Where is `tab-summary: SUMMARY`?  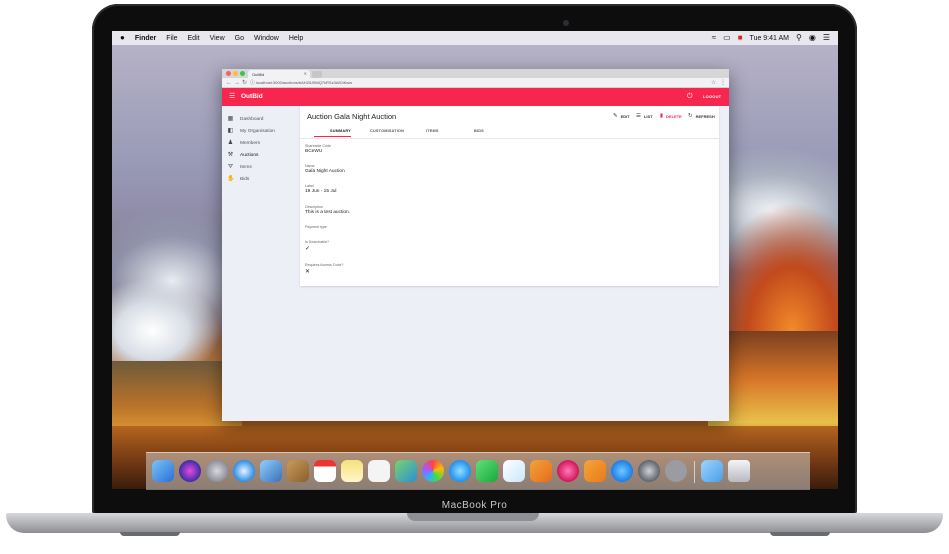
tab-summary: SUMMARY is located at coordinates (340, 131).